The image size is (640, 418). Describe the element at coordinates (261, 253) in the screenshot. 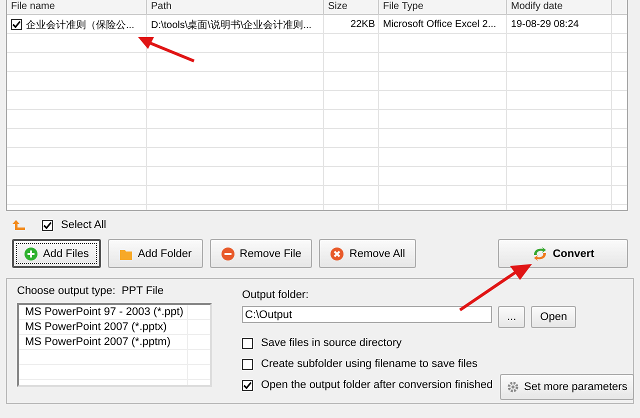

I see `toolbar-button: Remove File` at that location.